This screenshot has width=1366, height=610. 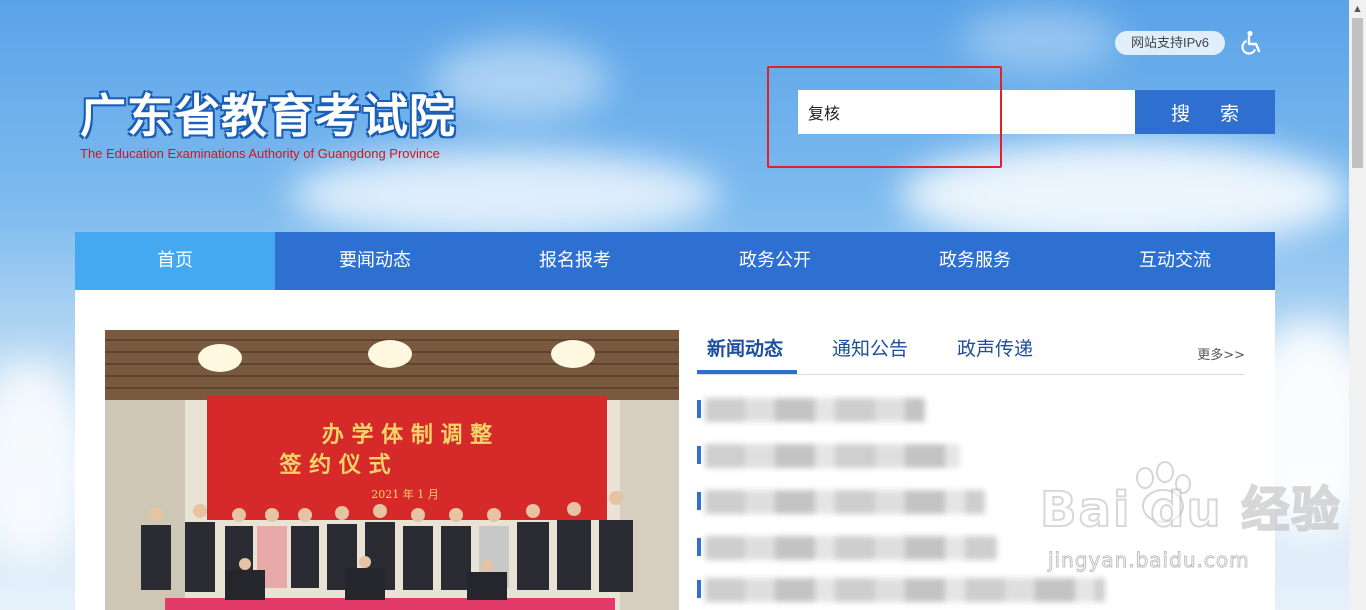 I want to click on tab-notices: 通知公告, so click(x=870, y=347).